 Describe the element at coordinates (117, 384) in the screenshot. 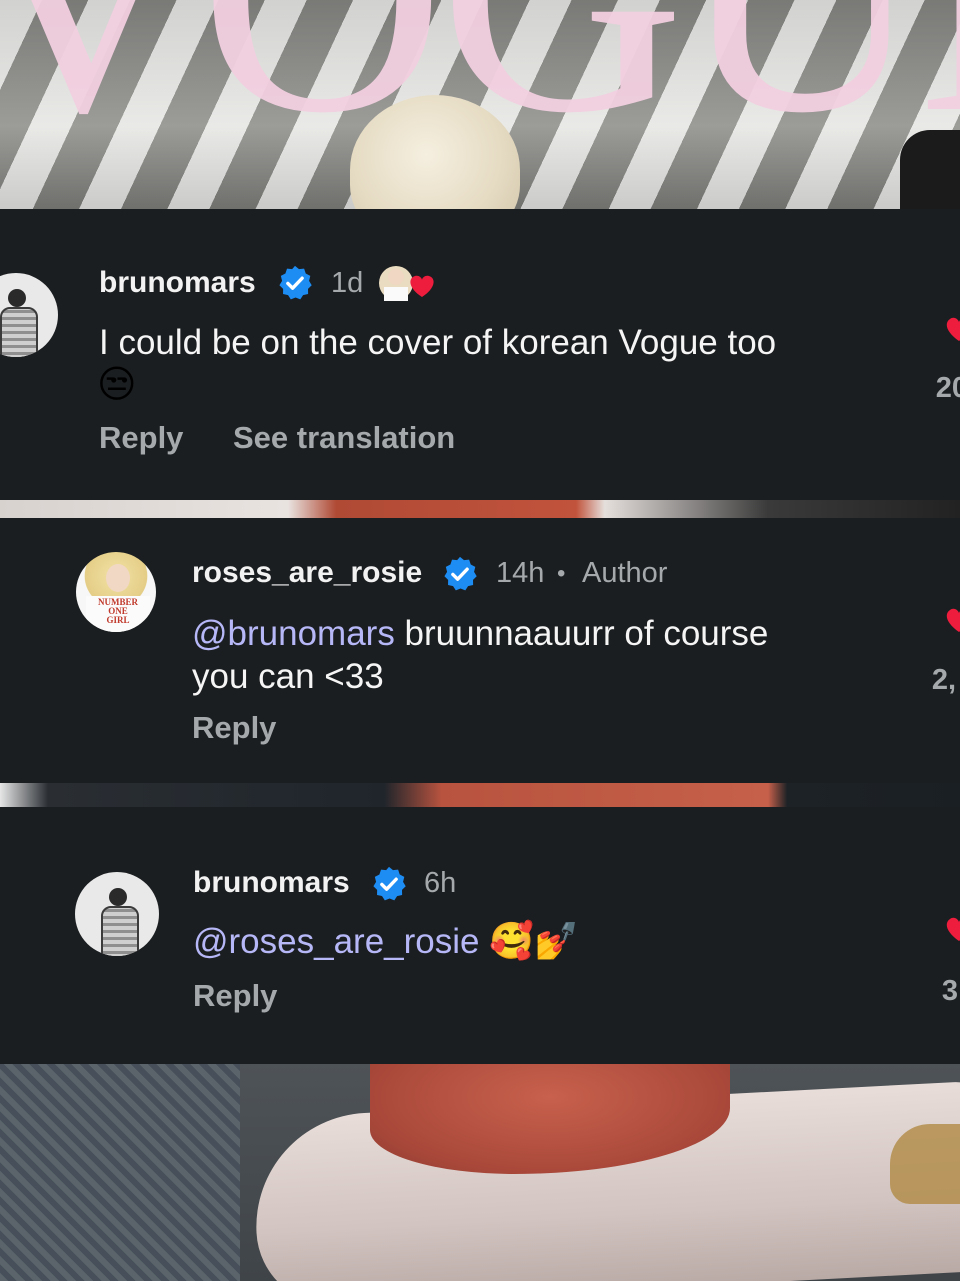

I see `unamused-emoji: 😒` at that location.